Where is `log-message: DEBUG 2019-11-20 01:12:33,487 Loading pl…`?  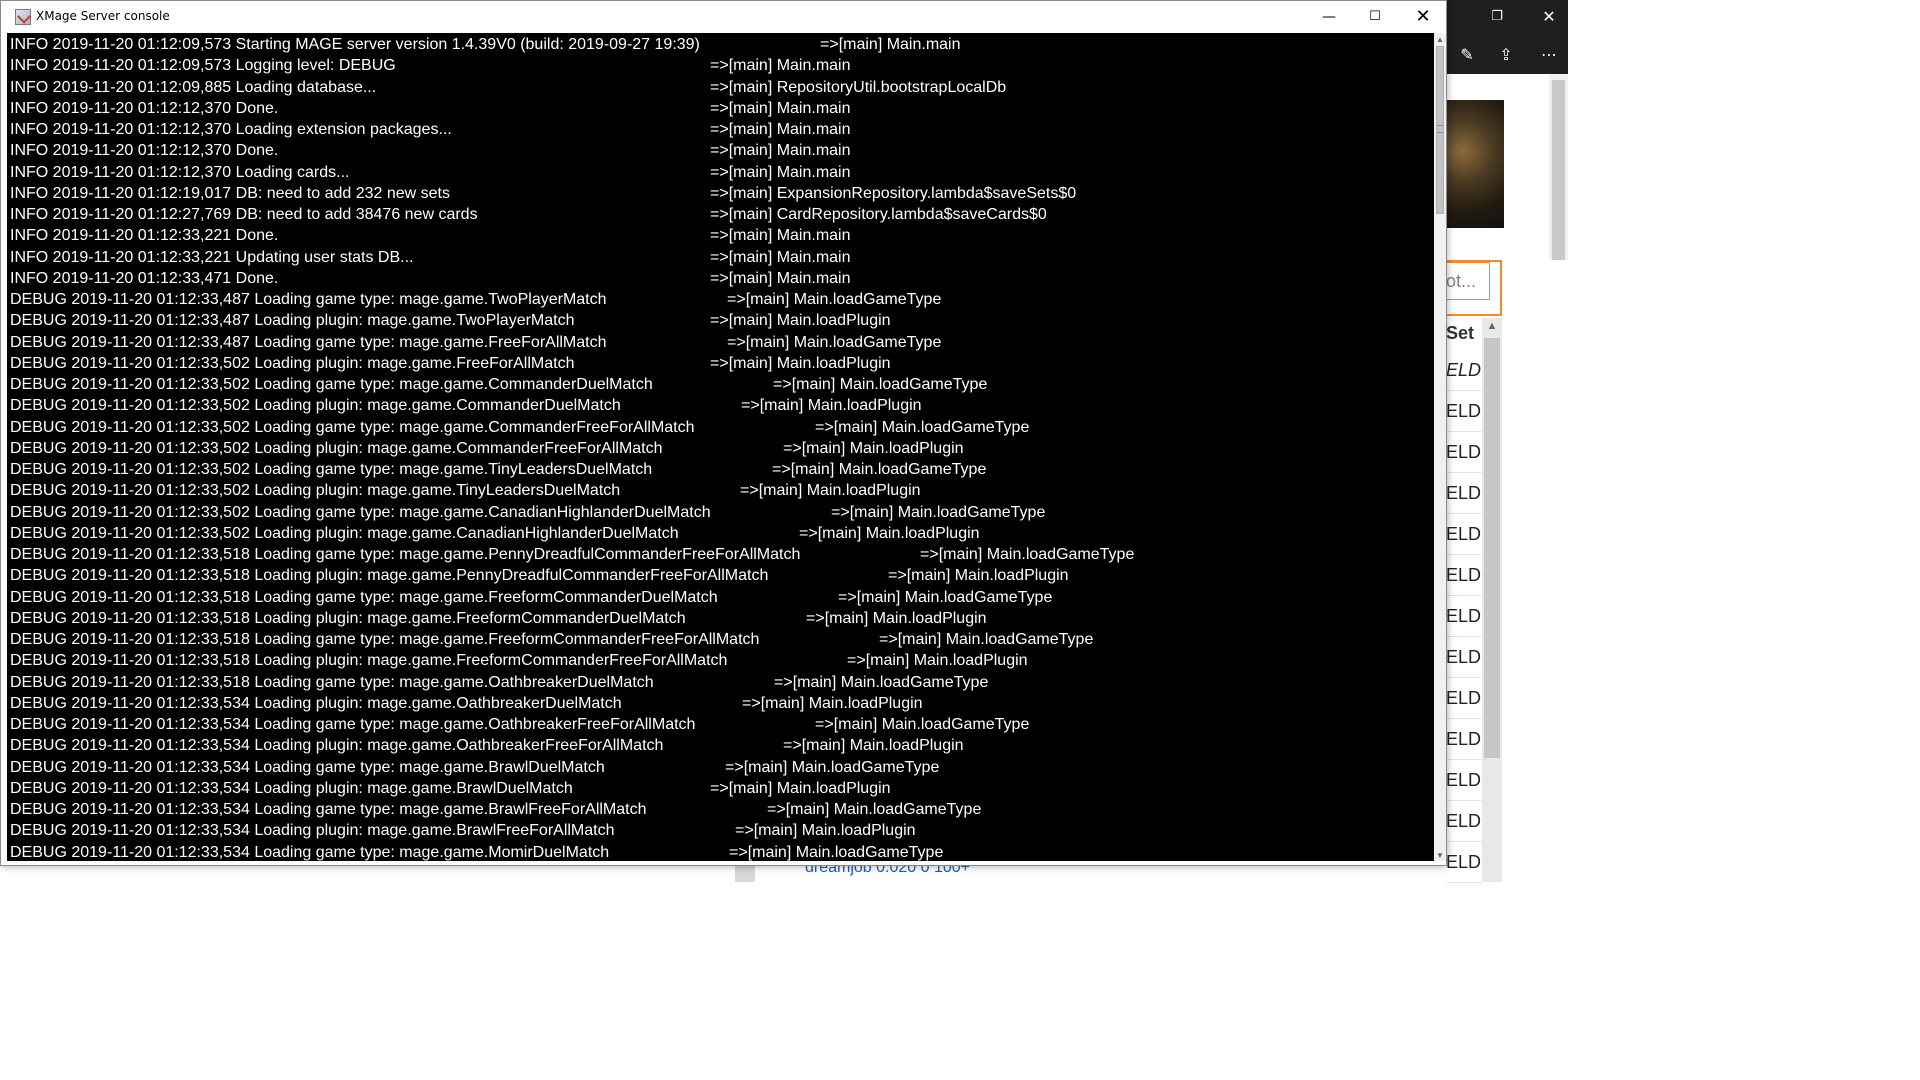
log-message: DEBUG 2019-11-20 01:12:33,487 Loading pl… is located at coordinates (292, 320).